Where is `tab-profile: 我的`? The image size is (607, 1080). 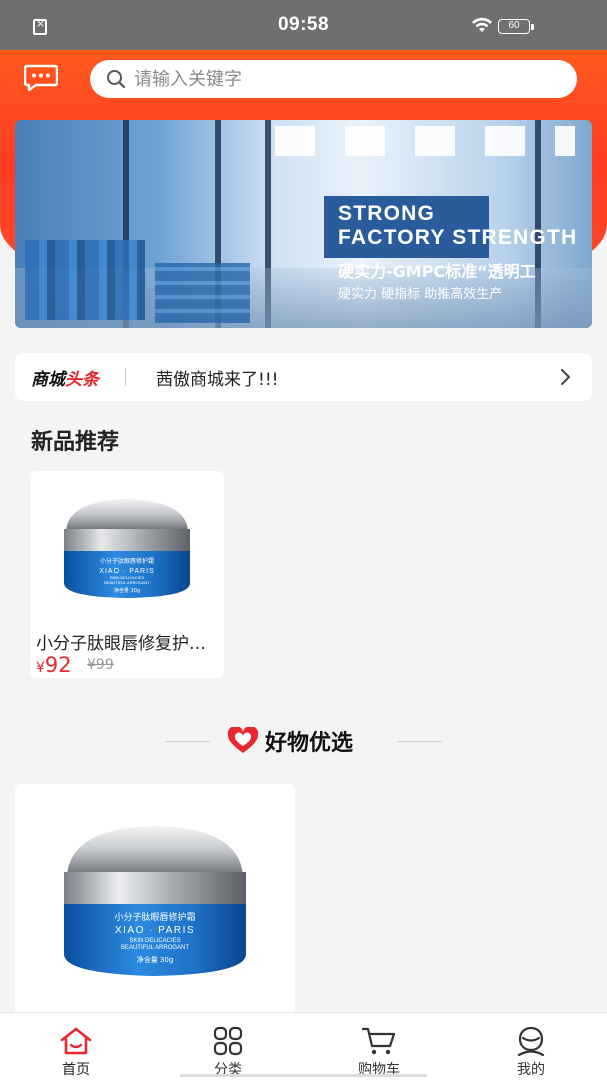
tab-profile: 我的 is located at coordinates (531, 1046).